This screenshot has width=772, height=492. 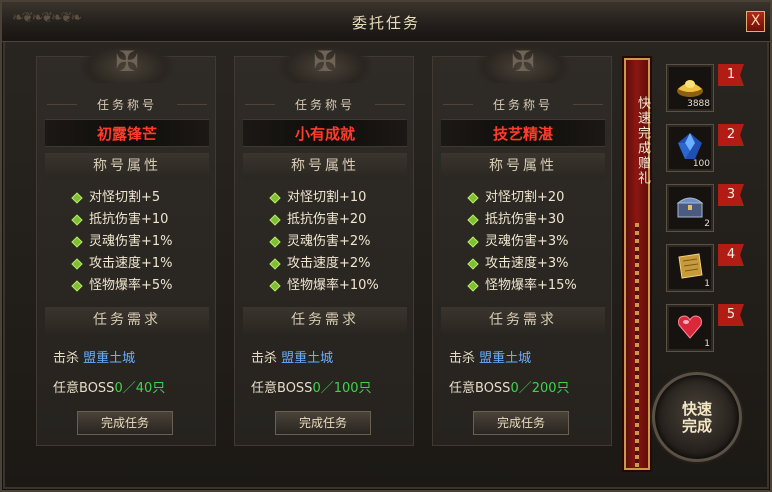 I want to click on quick-complete-label: 快速 完成, so click(x=696, y=417).